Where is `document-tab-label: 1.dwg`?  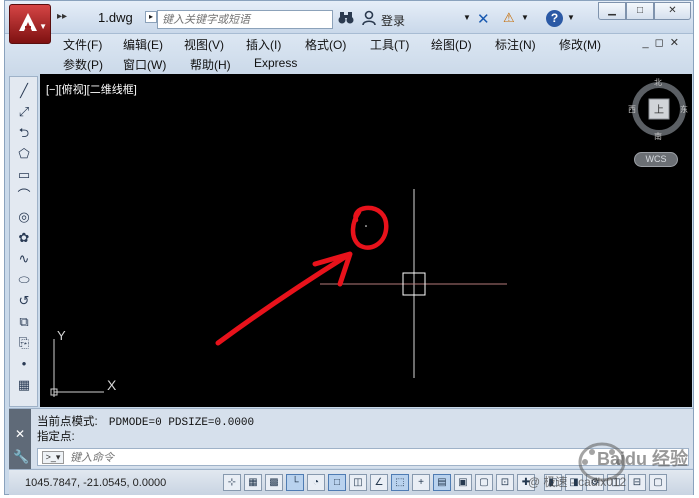 document-tab-label: 1.dwg is located at coordinates (115, 17).